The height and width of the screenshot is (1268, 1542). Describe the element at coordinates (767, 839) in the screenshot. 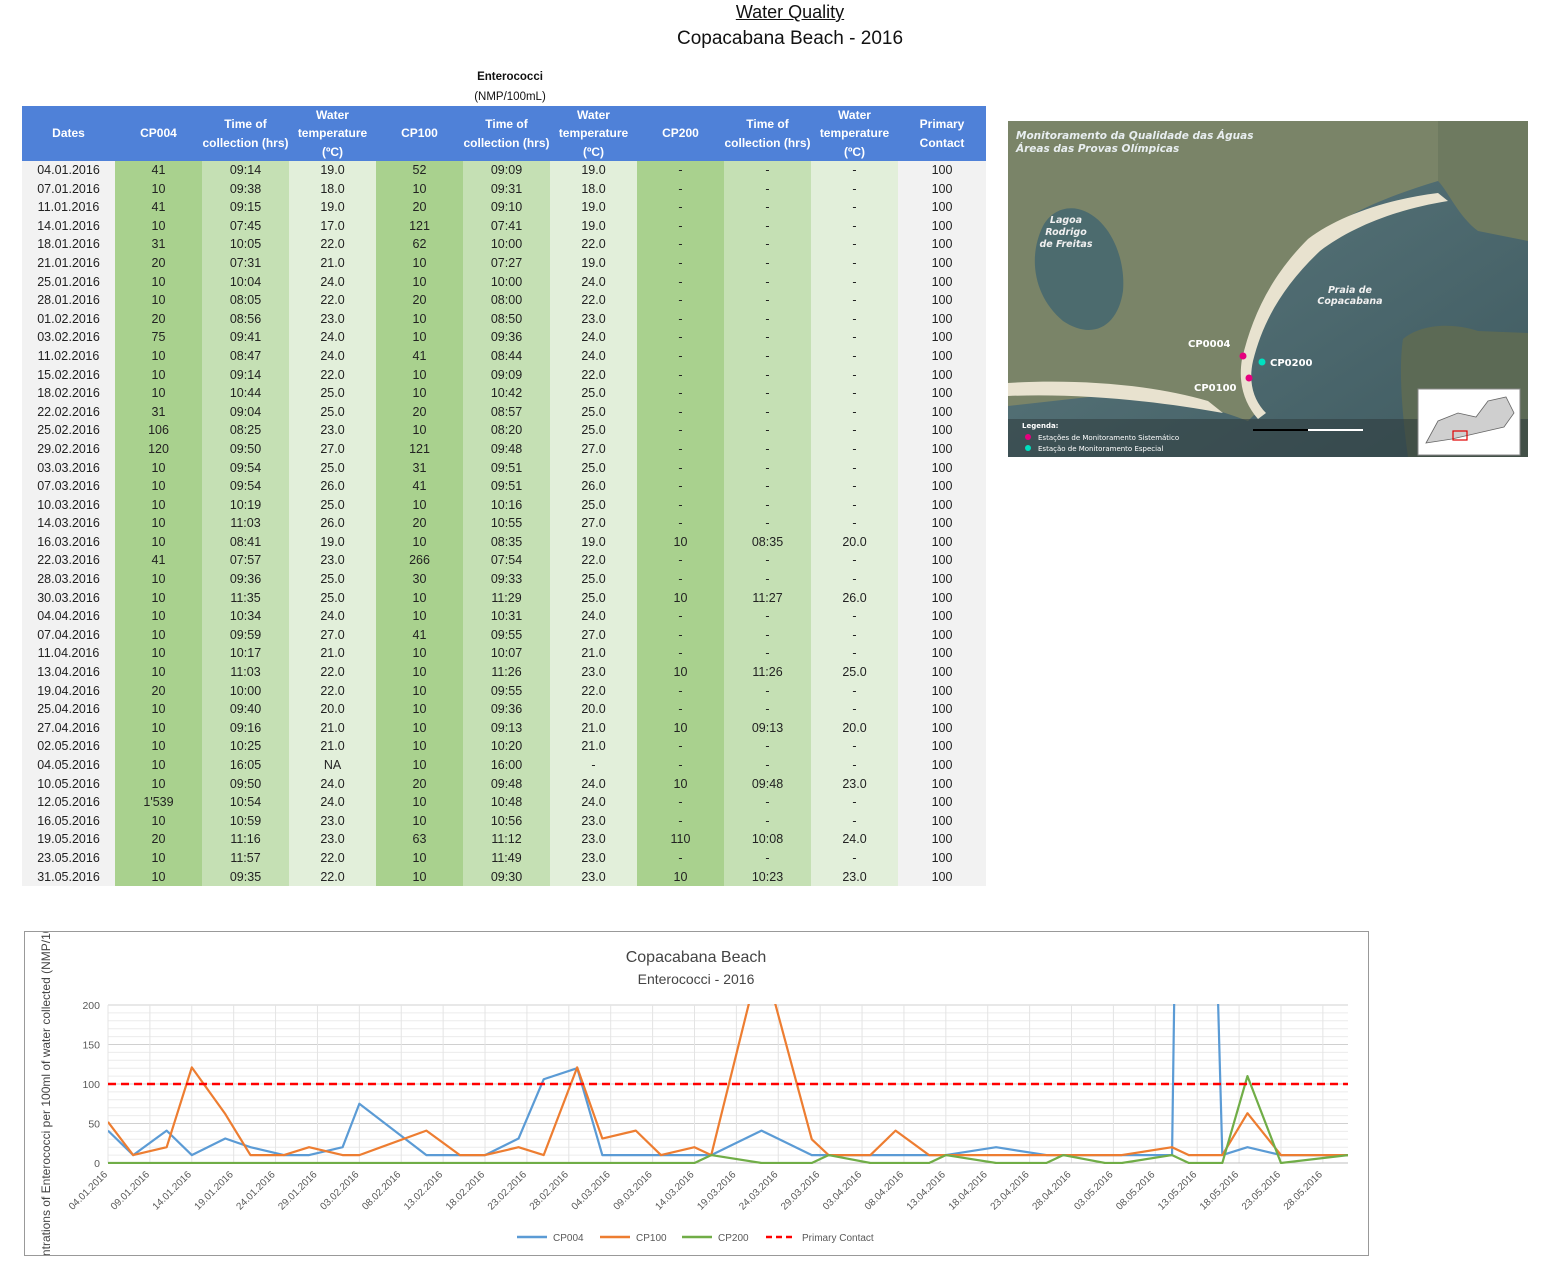

I see `table-cell: 10:08` at that location.